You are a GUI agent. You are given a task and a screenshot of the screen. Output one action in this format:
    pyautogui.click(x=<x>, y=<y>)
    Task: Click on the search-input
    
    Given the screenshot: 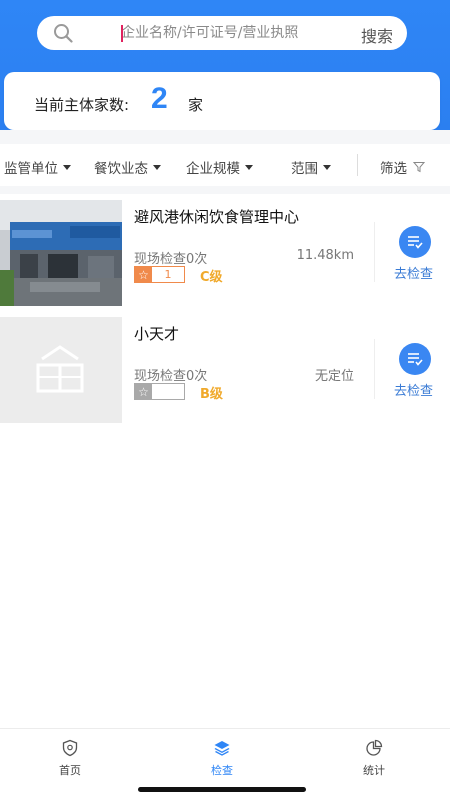 What is the action you would take?
    pyautogui.click(x=248, y=33)
    